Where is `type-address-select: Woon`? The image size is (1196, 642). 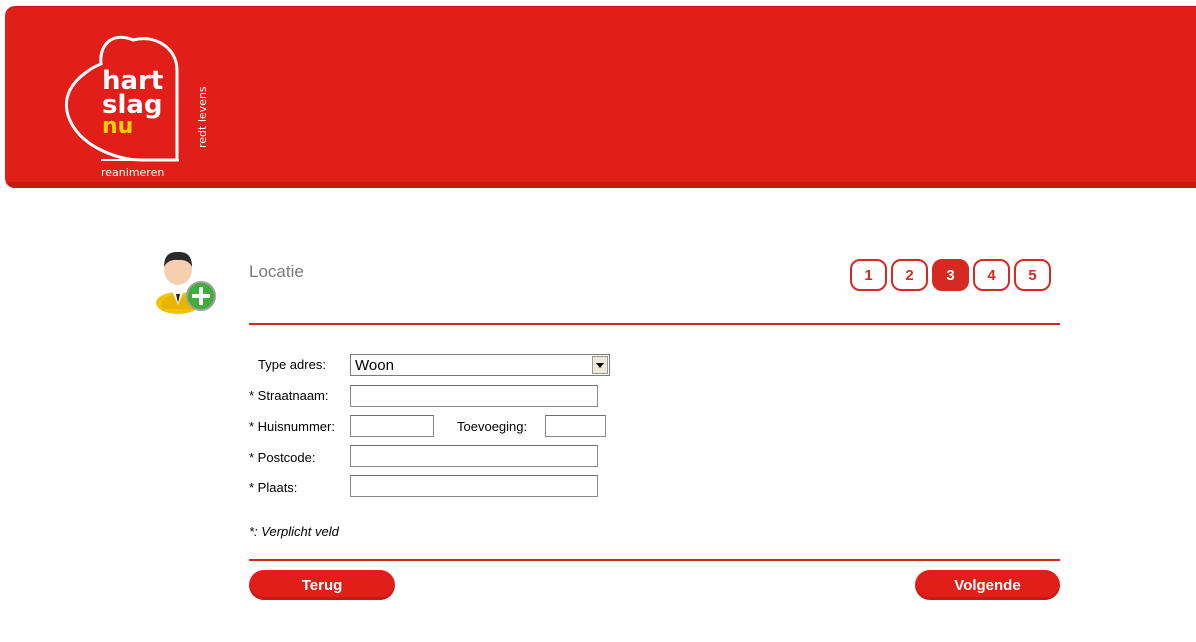 type-address-select: Woon is located at coordinates (480, 365).